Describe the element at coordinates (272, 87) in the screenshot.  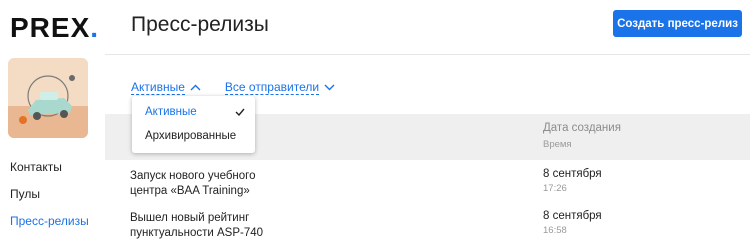
I see `sender-filter-label: Все отправители` at that location.